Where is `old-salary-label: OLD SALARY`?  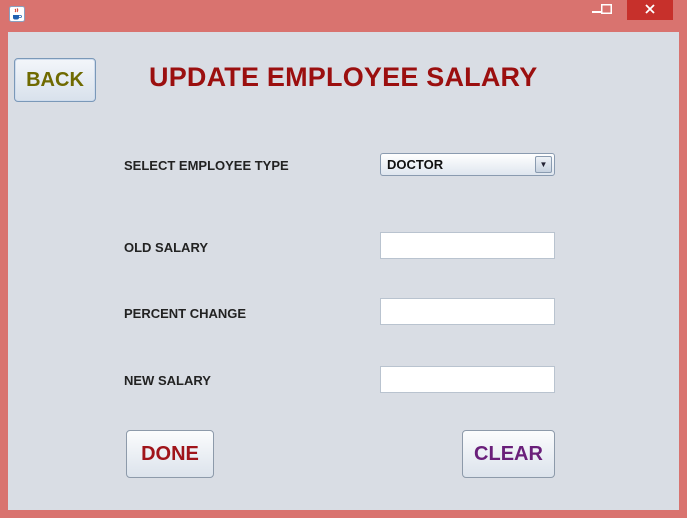
old-salary-label: OLD SALARY is located at coordinates (166, 247).